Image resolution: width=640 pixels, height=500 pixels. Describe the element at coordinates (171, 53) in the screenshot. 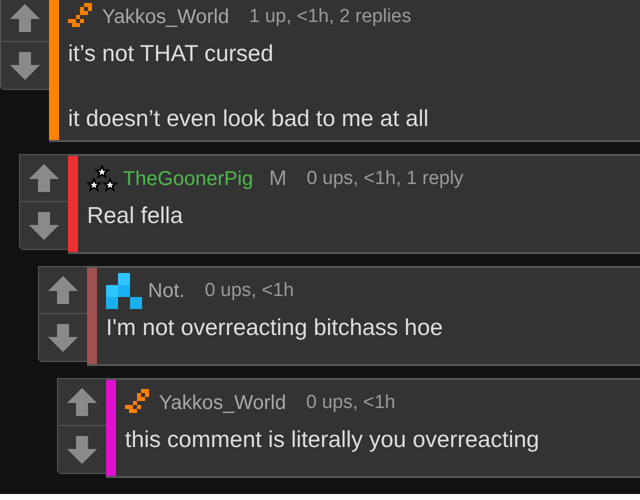

I see `comment-text: it’s not THAT cursed` at that location.